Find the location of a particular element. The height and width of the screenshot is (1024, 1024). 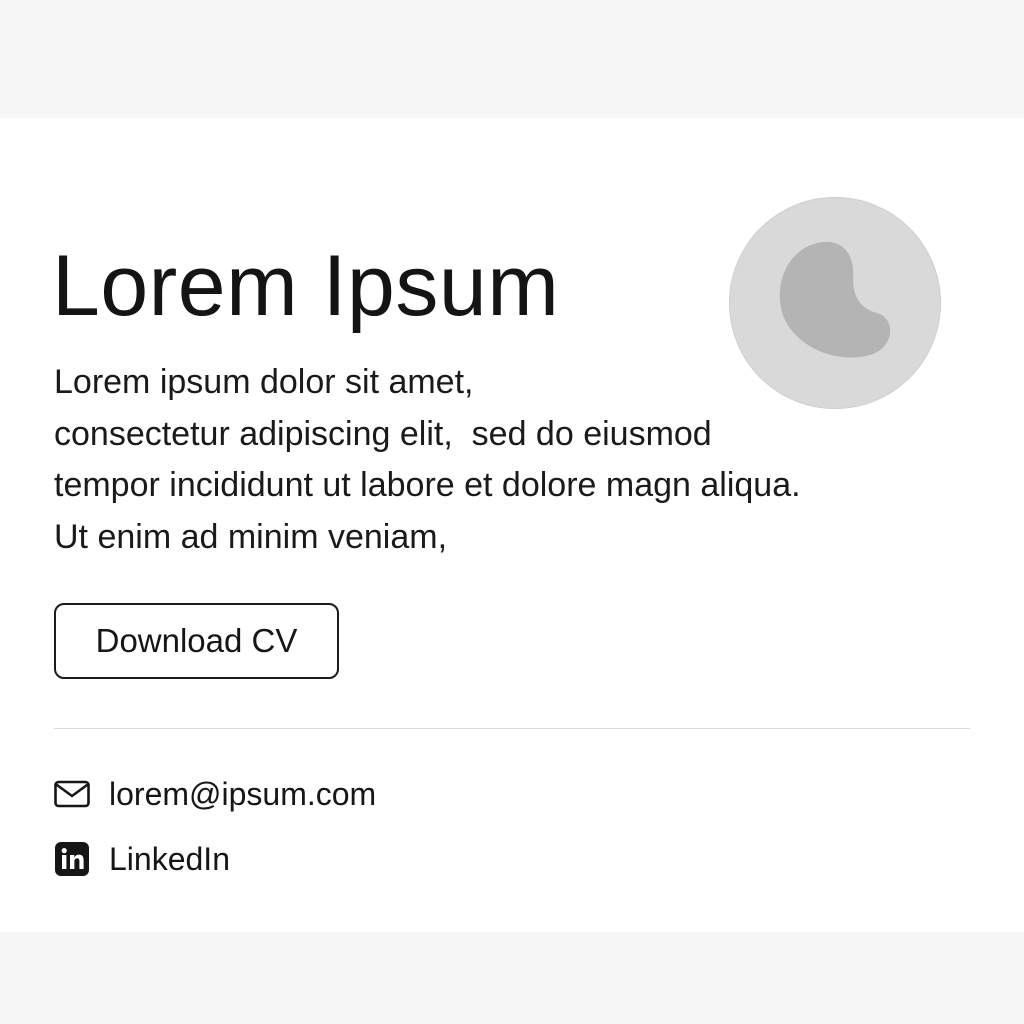

top-backdrop is located at coordinates (512, 59).